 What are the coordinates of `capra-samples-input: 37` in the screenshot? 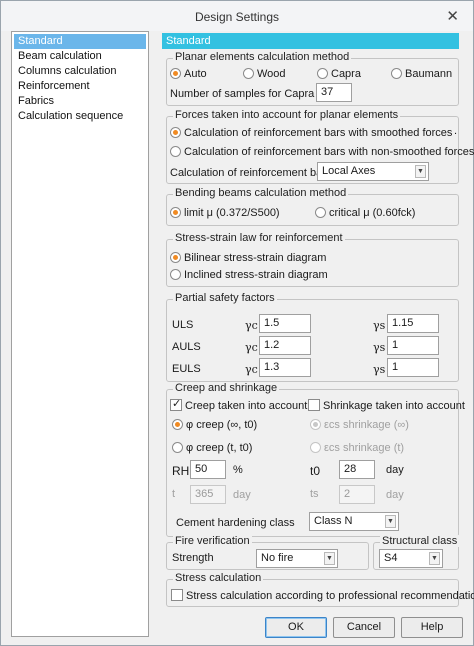 It's located at (334, 92).